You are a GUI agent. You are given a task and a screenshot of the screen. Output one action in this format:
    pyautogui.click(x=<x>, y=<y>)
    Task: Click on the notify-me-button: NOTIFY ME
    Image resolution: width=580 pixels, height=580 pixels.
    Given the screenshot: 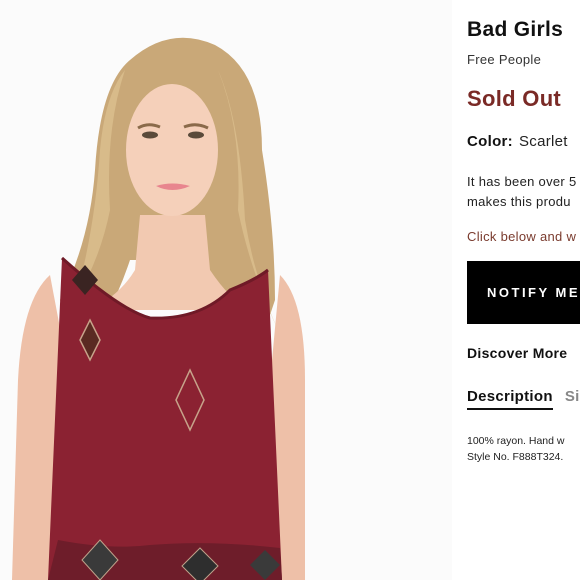 What is the action you would take?
    pyautogui.click(x=523, y=292)
    